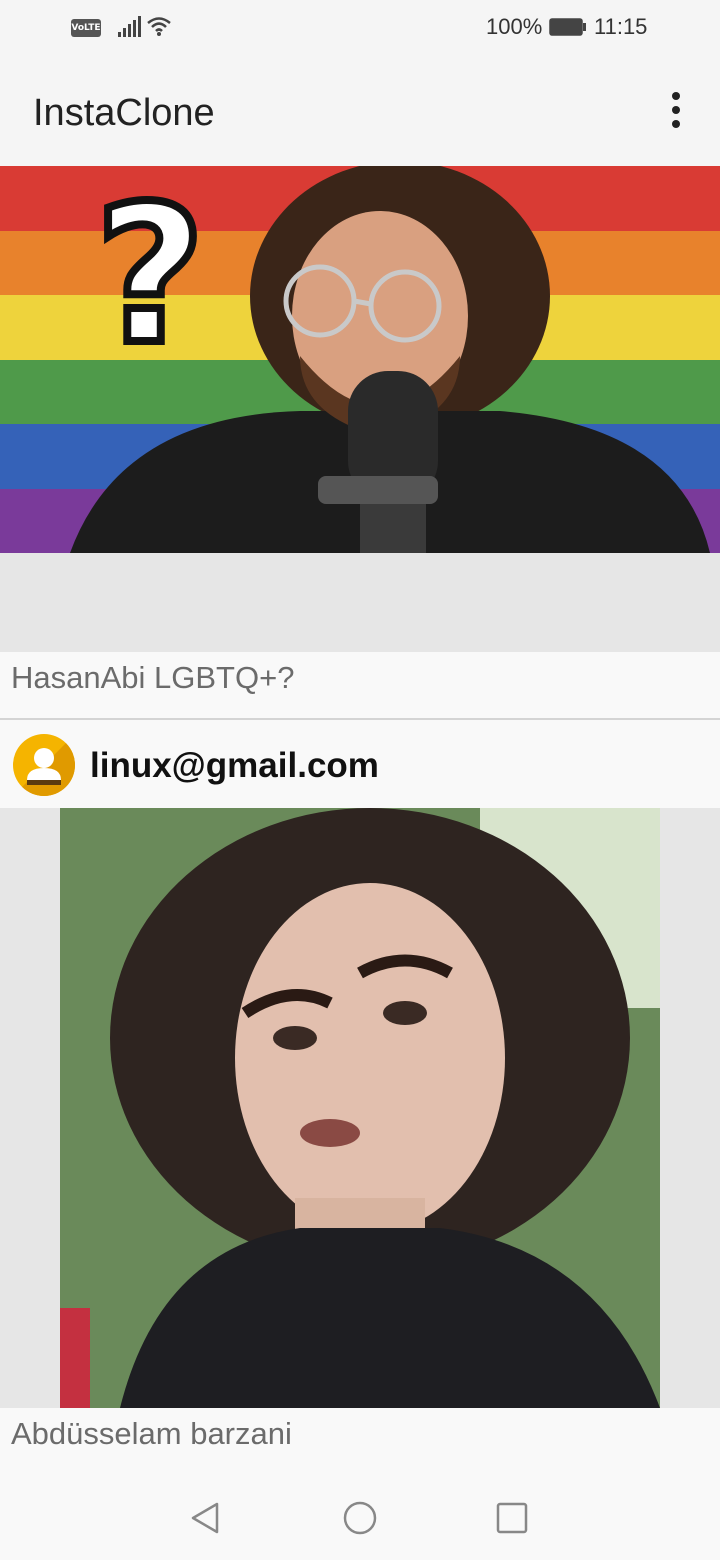  What do you see at coordinates (512, 1518) in the screenshot?
I see `recents-icon` at bounding box center [512, 1518].